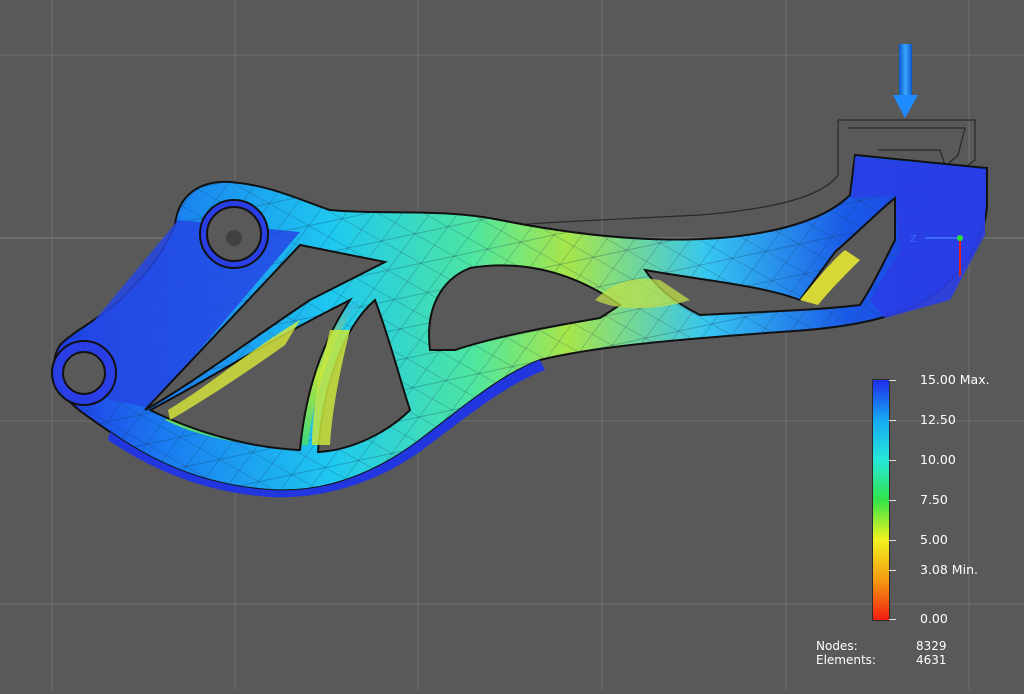 This screenshot has width=1024, height=694. Describe the element at coordinates (846, 660) in the screenshot. I see `elements-label: Elements:` at that location.